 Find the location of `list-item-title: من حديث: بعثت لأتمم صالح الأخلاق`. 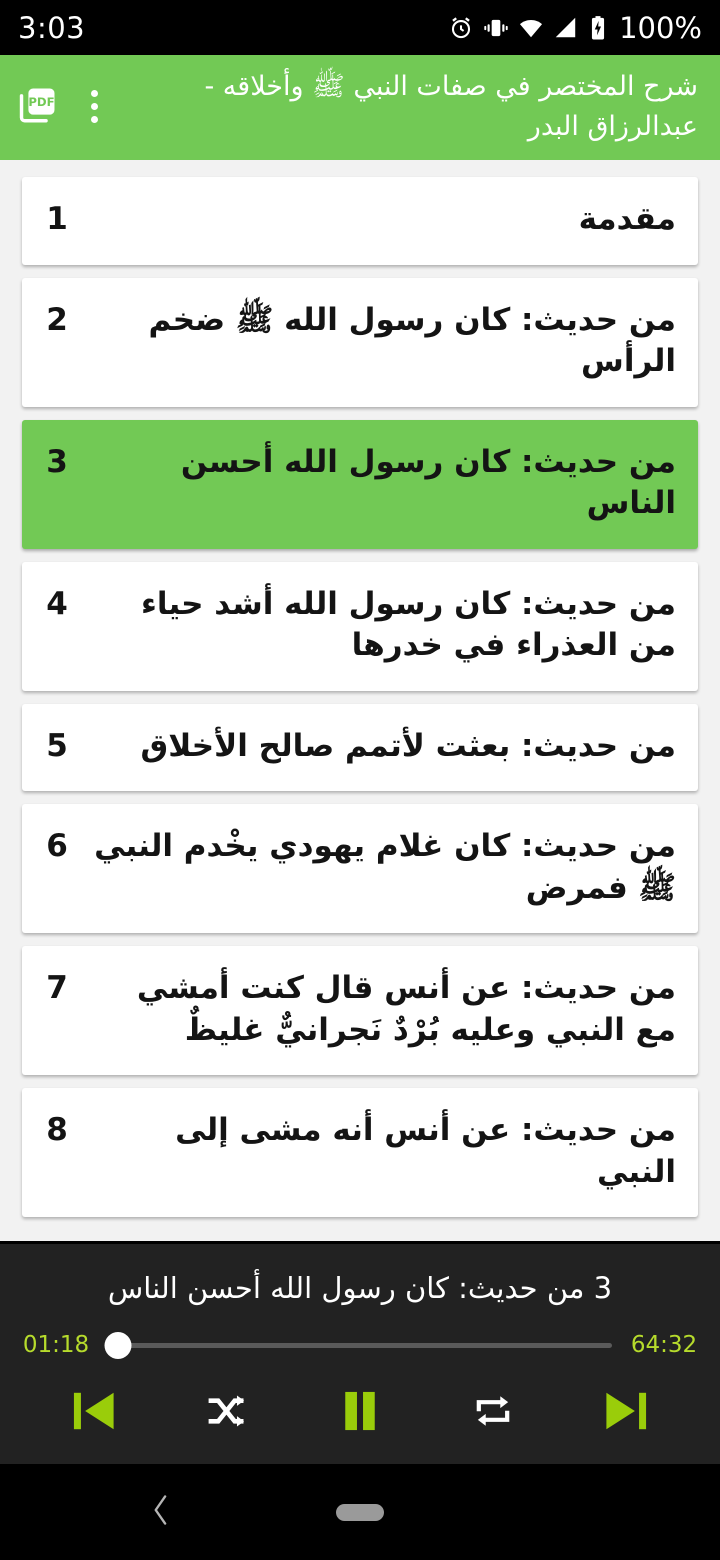

list-item-title: من حديث: بعثت لأتمم صالح الأخلاق is located at coordinates (408, 745).